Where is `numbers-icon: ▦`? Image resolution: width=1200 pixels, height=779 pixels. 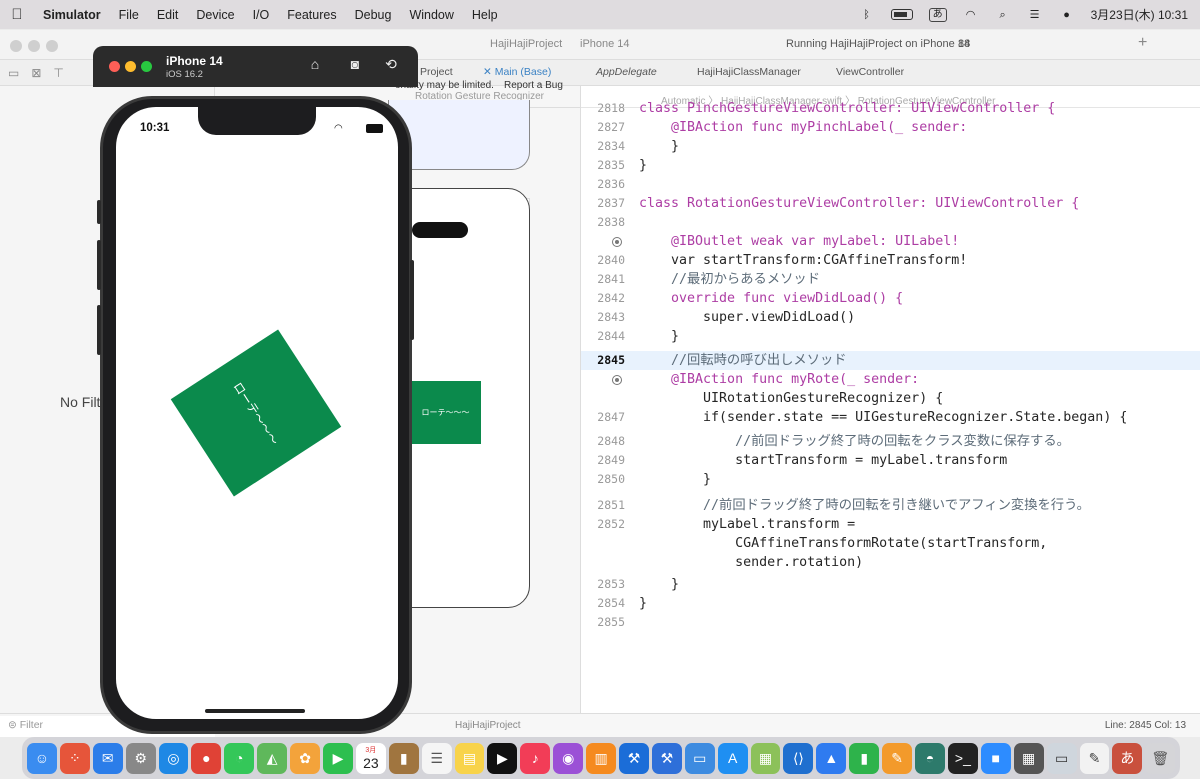
numbers-icon: ▦ is located at coordinates (765, 758).